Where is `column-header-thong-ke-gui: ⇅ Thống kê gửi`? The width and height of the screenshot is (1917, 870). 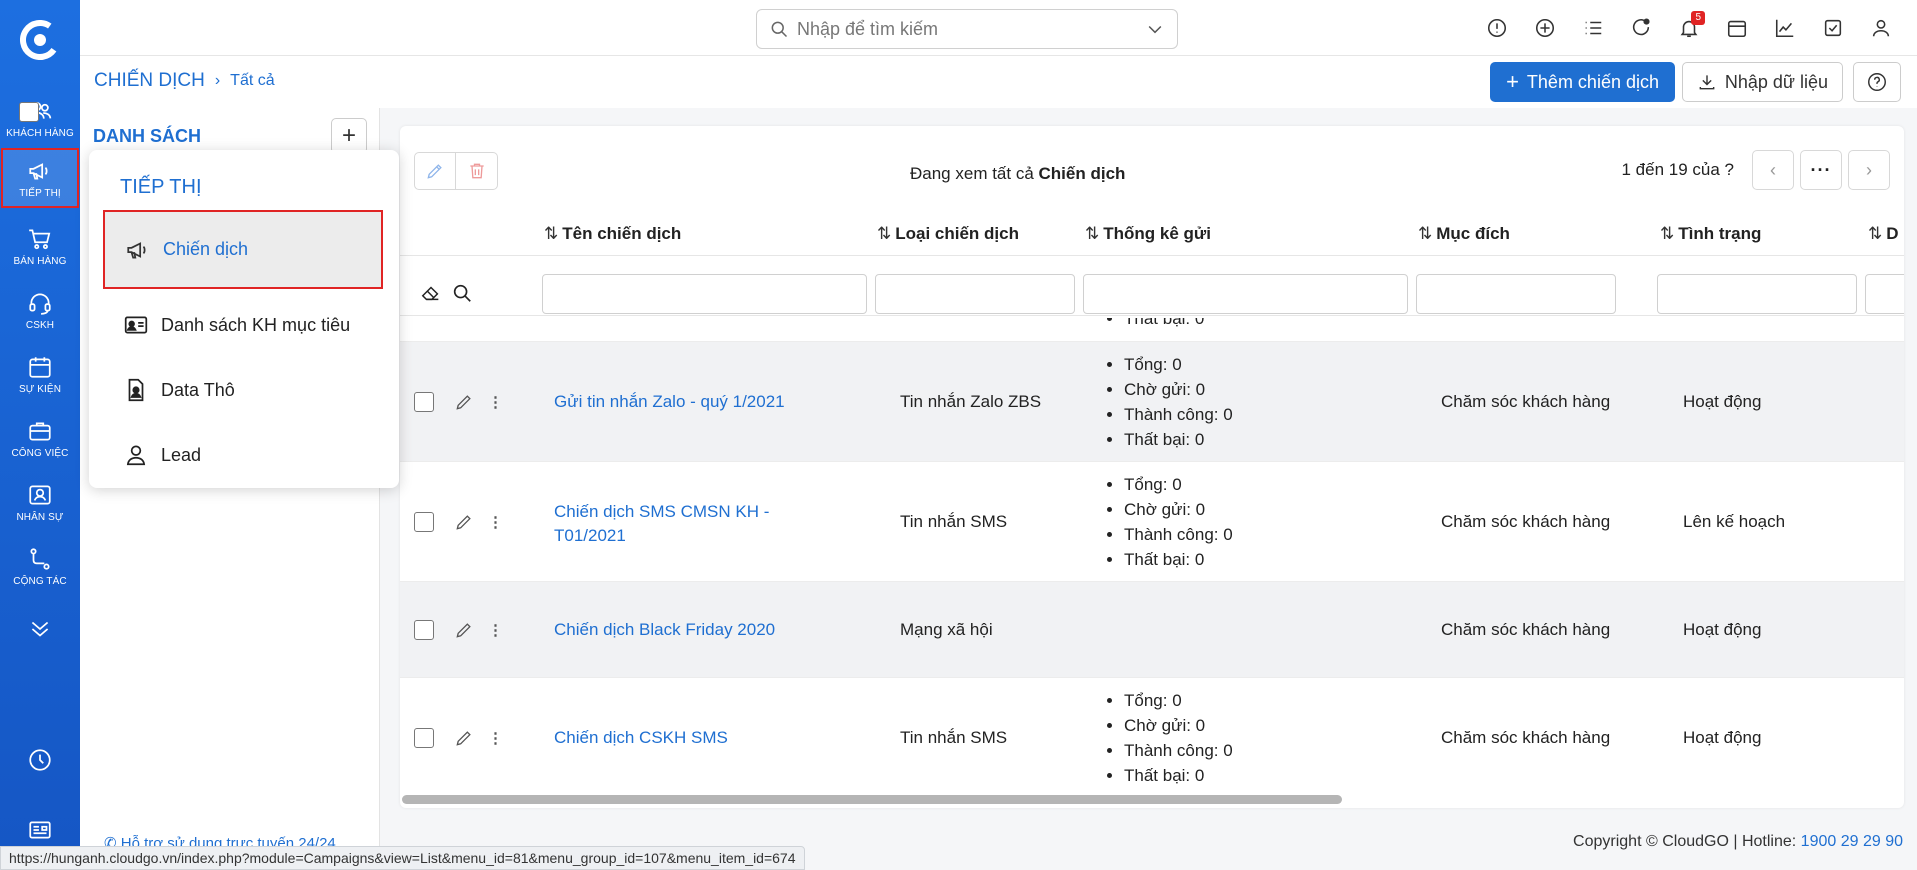
column-header-thong-ke-gui: ⇅ Thống kê gửi is located at coordinates (1148, 234).